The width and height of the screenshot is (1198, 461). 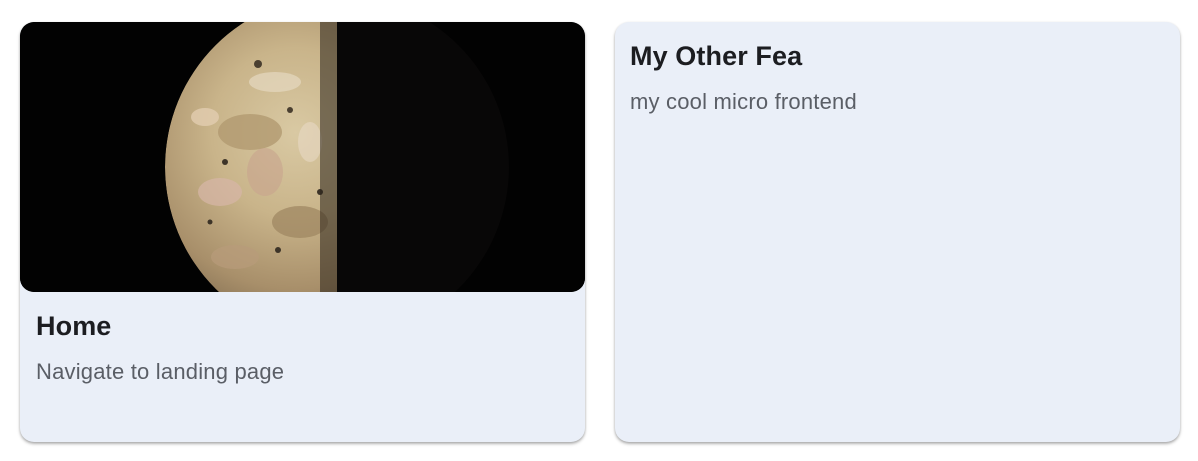 What do you see at coordinates (160, 371) in the screenshot?
I see `home-card-subtitle: Navigate to landing page` at bounding box center [160, 371].